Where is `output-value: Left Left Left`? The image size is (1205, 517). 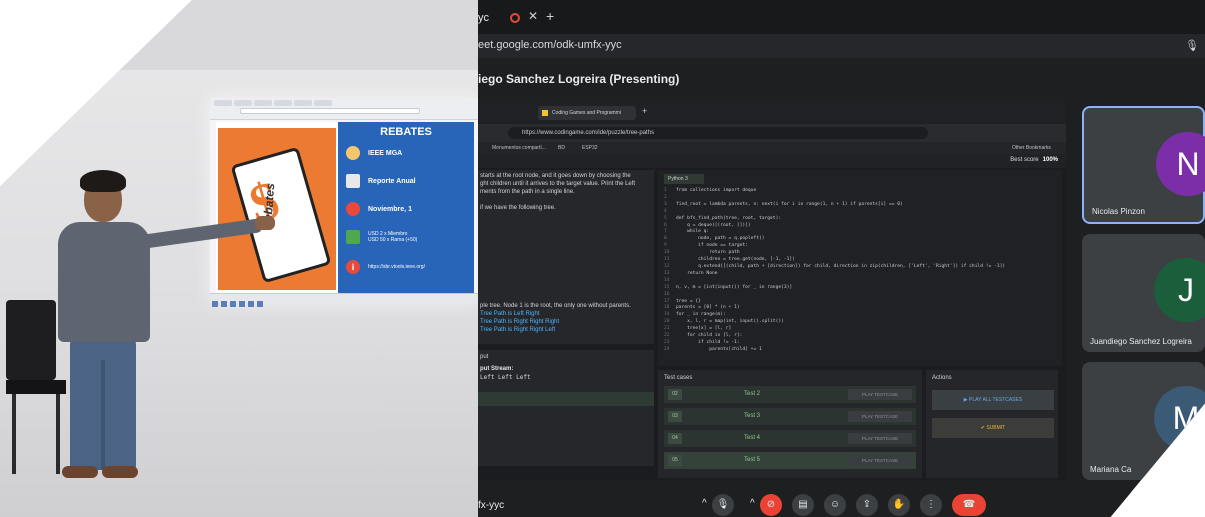 output-value: Left Left Left is located at coordinates (505, 377).